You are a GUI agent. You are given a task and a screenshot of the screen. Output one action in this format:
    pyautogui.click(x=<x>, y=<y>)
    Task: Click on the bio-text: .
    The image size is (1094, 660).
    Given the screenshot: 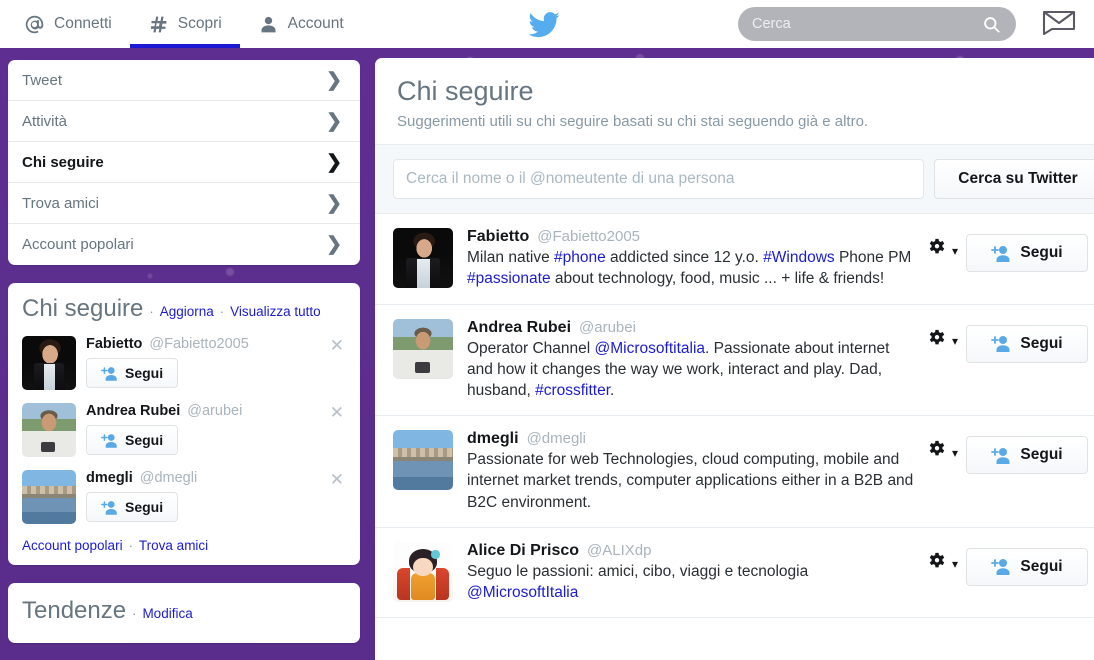 What is the action you would take?
    pyautogui.click(x=612, y=390)
    